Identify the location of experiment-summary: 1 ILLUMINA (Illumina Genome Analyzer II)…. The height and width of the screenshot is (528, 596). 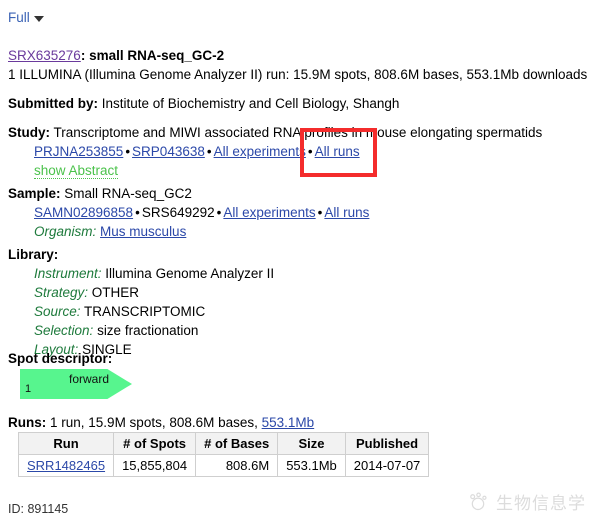
(298, 74).